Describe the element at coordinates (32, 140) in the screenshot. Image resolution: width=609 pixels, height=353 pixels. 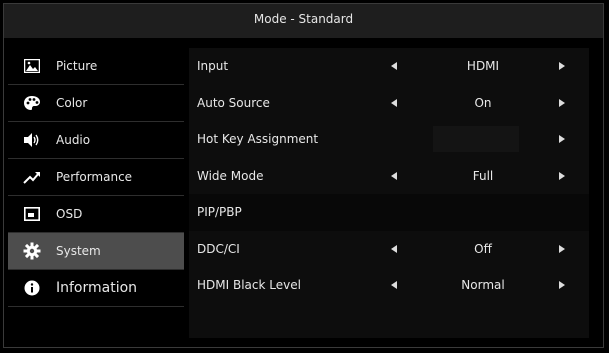
I see `speaker-icon` at that location.